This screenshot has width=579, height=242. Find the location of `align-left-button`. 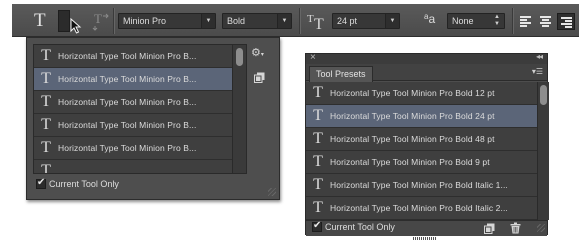

align-left-button is located at coordinates (526, 21).